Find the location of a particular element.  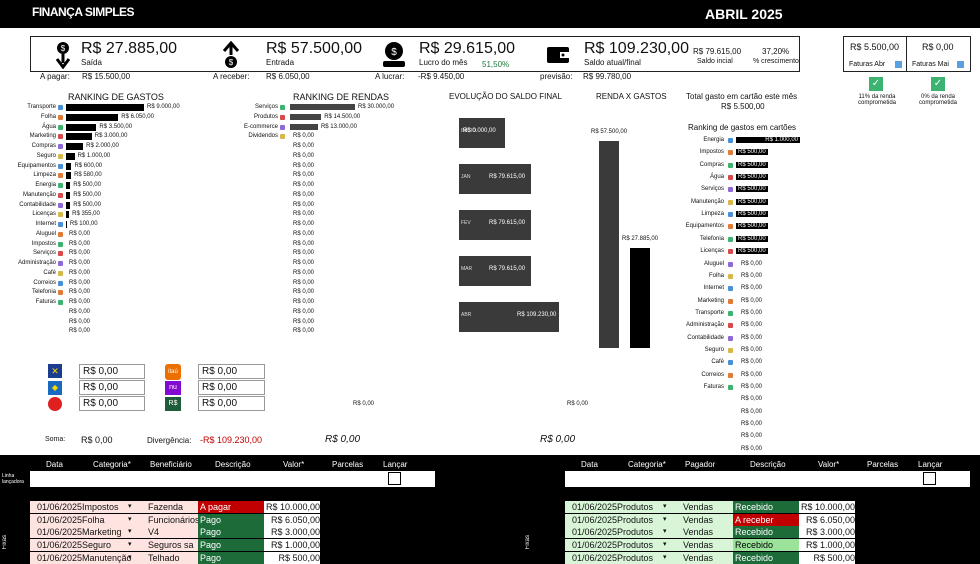

cartao-ranking-title: Ranking de gastos em cartões is located at coordinates (742, 127).